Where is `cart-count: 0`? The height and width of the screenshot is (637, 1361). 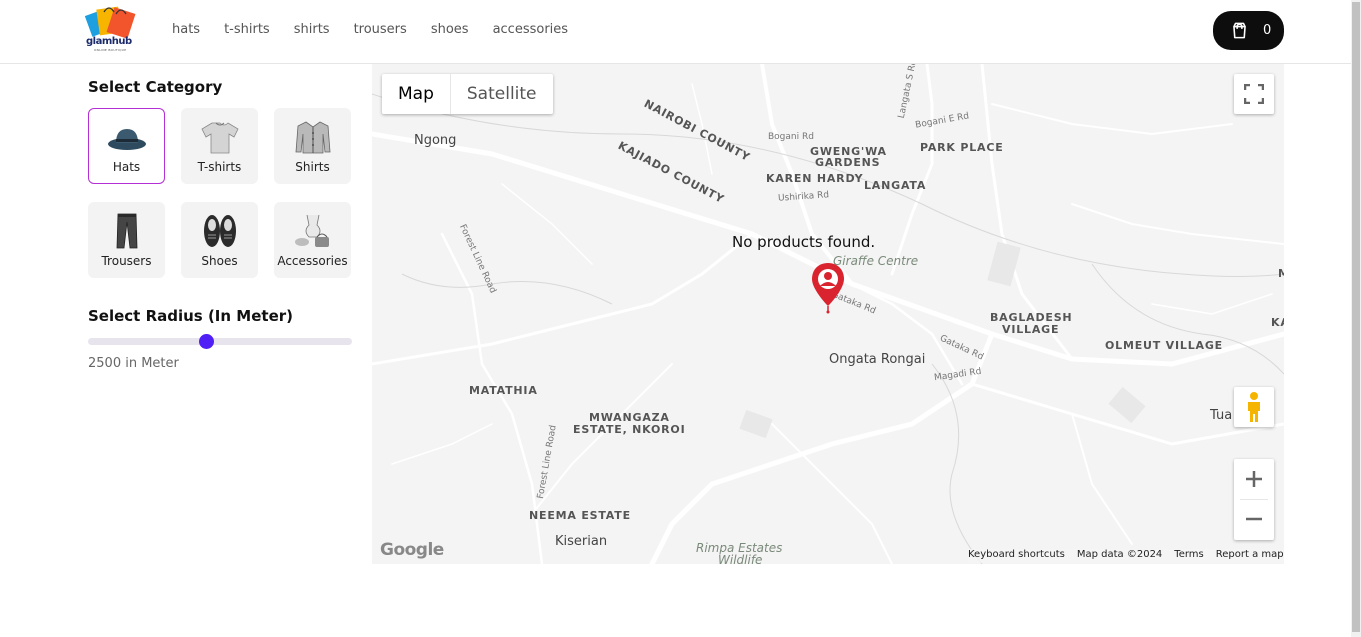
cart-count: 0 is located at coordinates (1267, 30).